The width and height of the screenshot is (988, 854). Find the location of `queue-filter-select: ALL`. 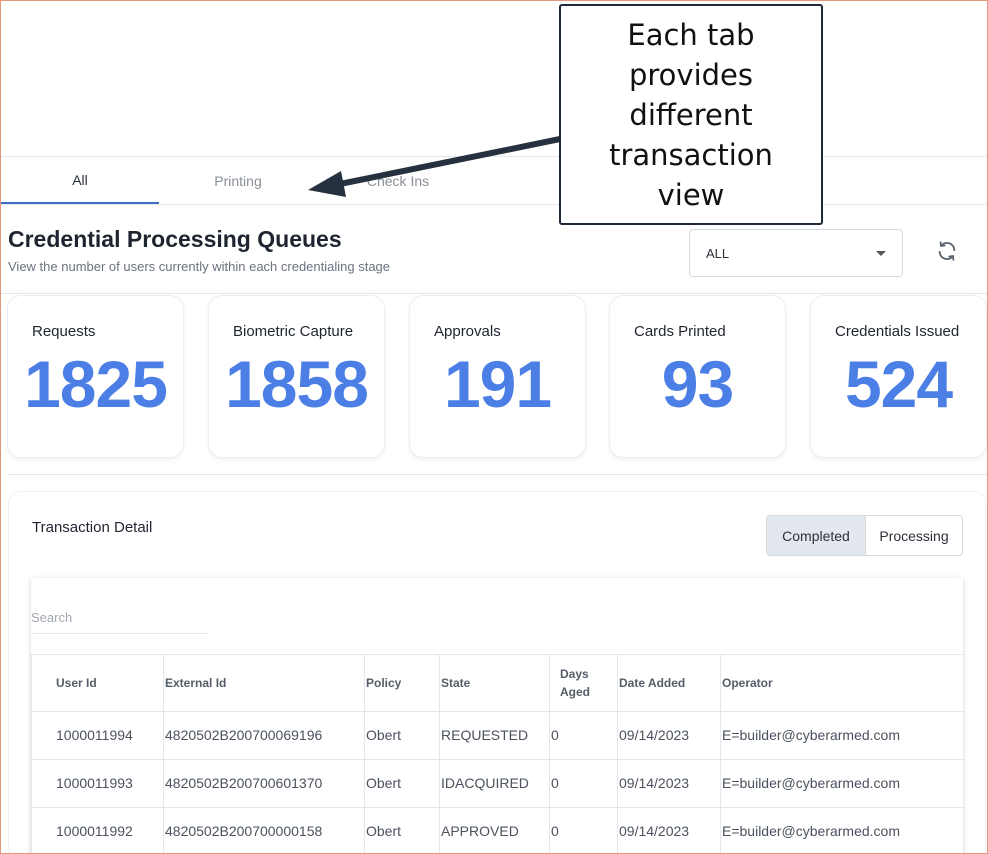

queue-filter-select: ALL is located at coordinates (796, 253).